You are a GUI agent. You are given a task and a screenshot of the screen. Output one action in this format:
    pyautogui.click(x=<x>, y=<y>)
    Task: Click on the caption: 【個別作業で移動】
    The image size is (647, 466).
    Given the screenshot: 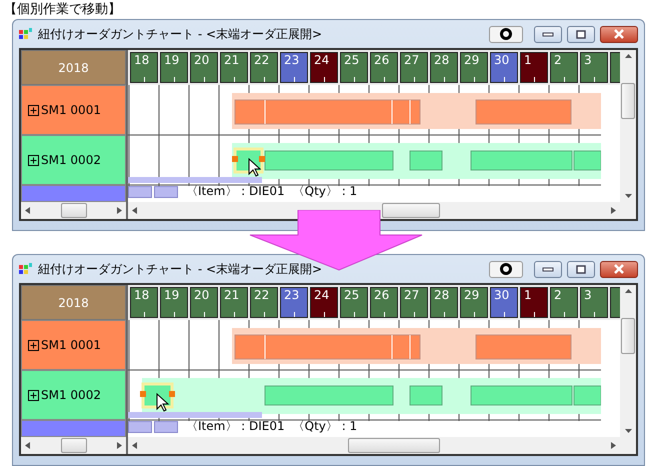 What is the action you would take?
    pyautogui.click(x=62, y=10)
    